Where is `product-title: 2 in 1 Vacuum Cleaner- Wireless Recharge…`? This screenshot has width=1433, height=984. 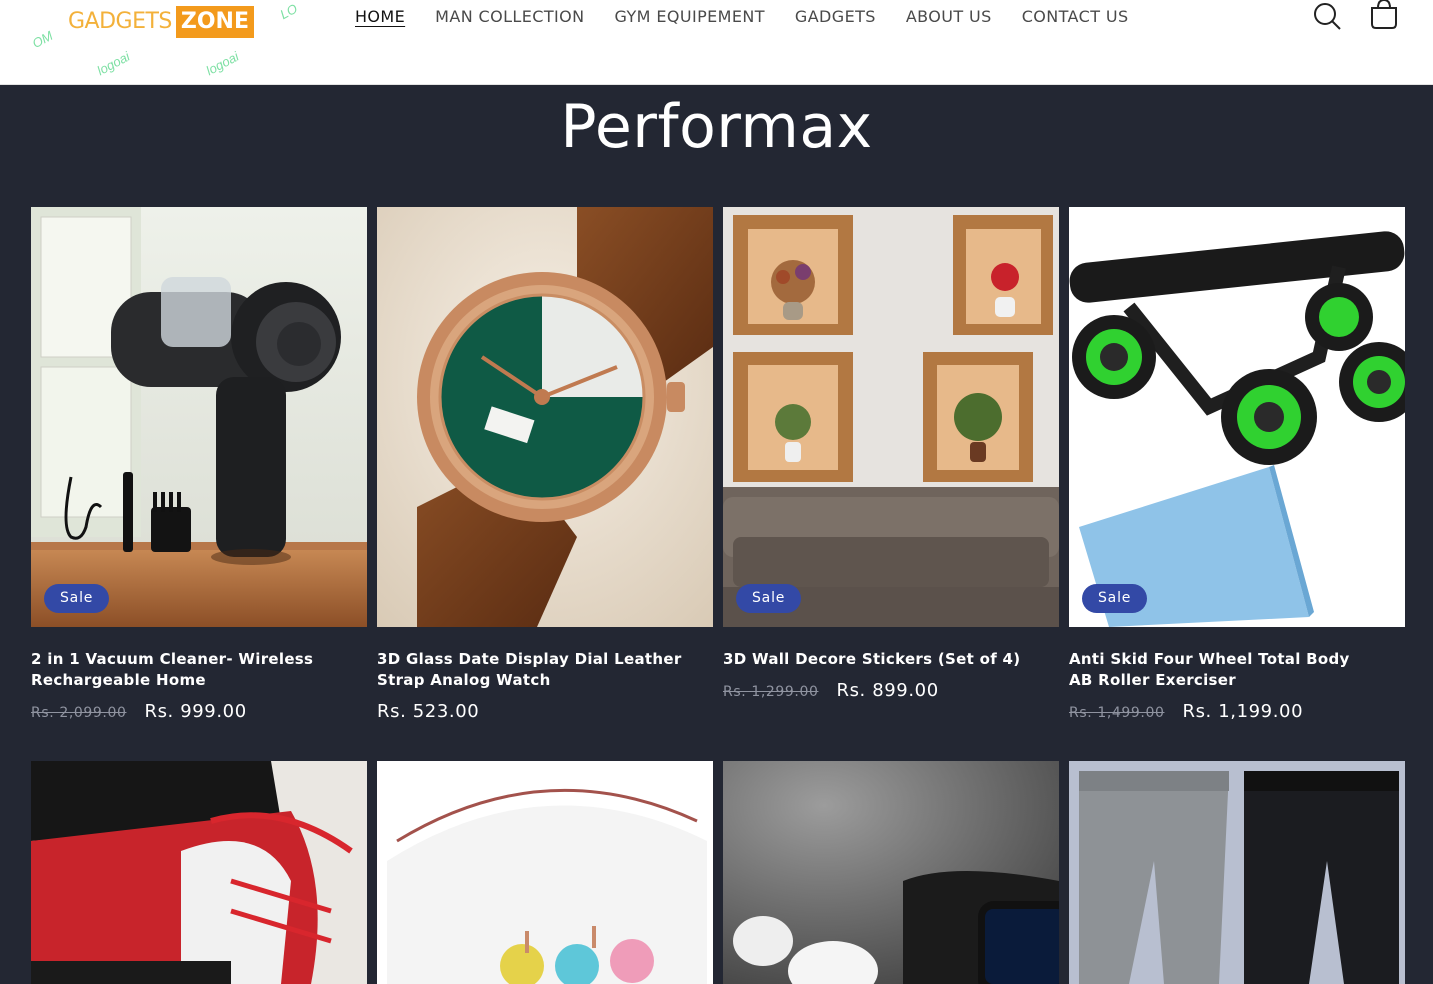 product-title: 2 in 1 Vacuum Cleaner- Wireless Recharge… is located at coordinates (199, 670).